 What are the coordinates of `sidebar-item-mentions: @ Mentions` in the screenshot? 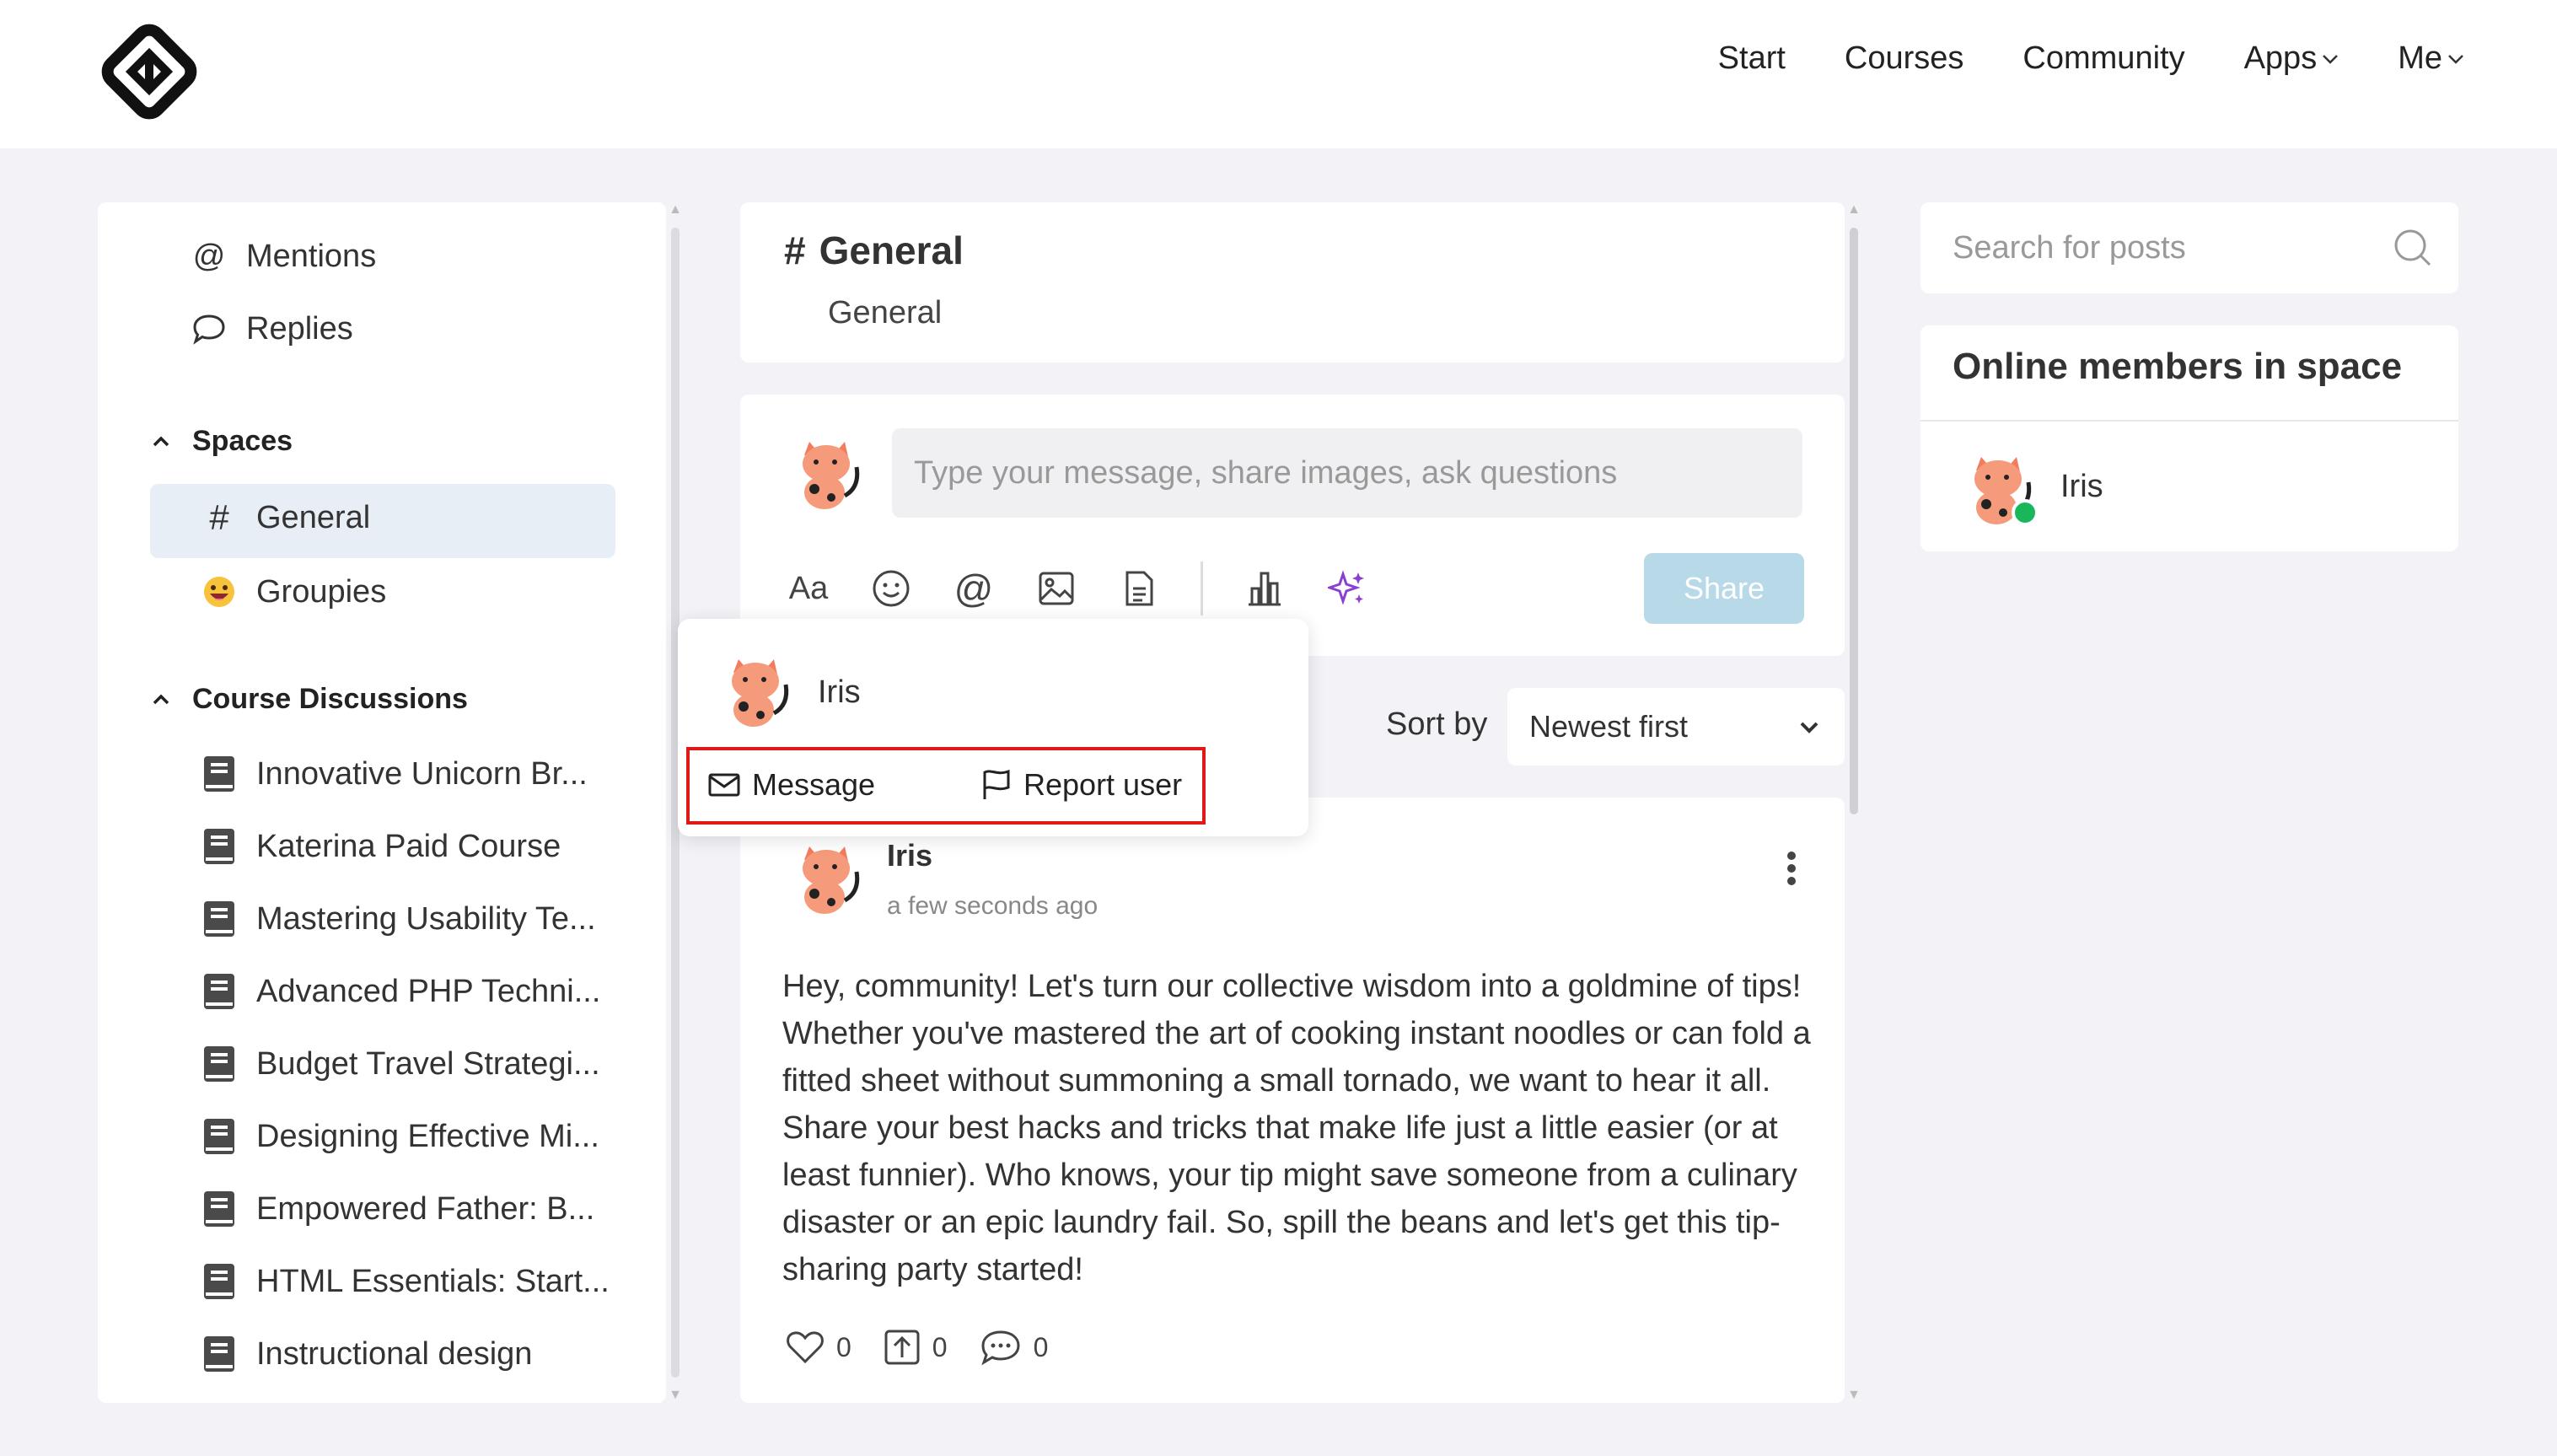 It's located at (284, 256).